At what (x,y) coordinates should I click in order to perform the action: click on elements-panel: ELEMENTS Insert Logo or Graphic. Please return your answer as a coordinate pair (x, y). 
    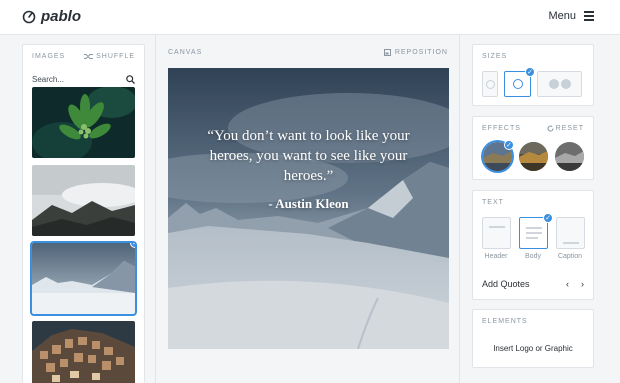
    Looking at the image, I should click on (533, 338).